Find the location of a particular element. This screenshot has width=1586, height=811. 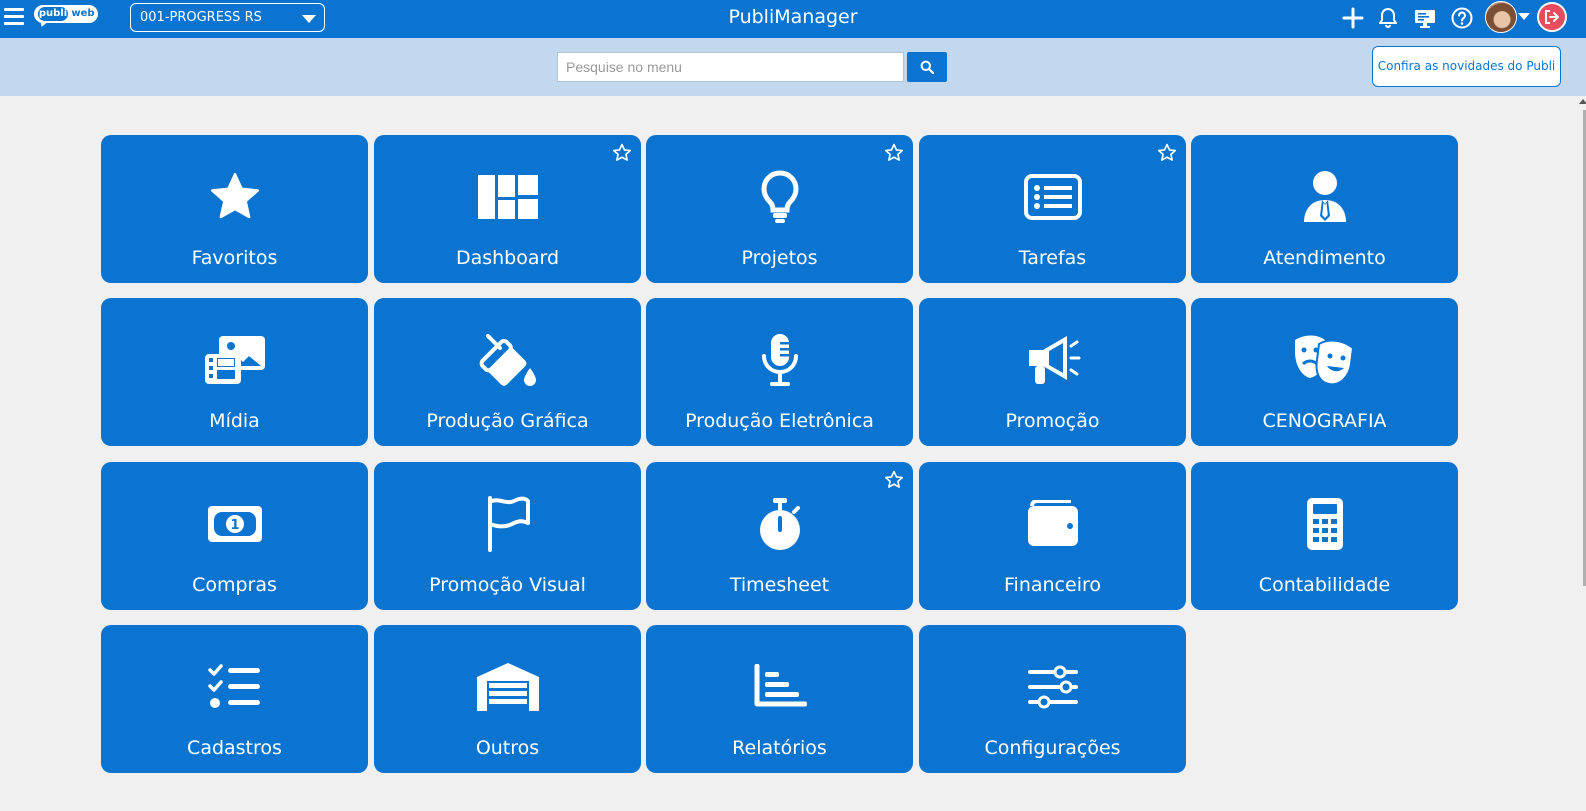

top-bar: publi web 001-PROGRESS RS PubliManager is located at coordinates (793, 19).